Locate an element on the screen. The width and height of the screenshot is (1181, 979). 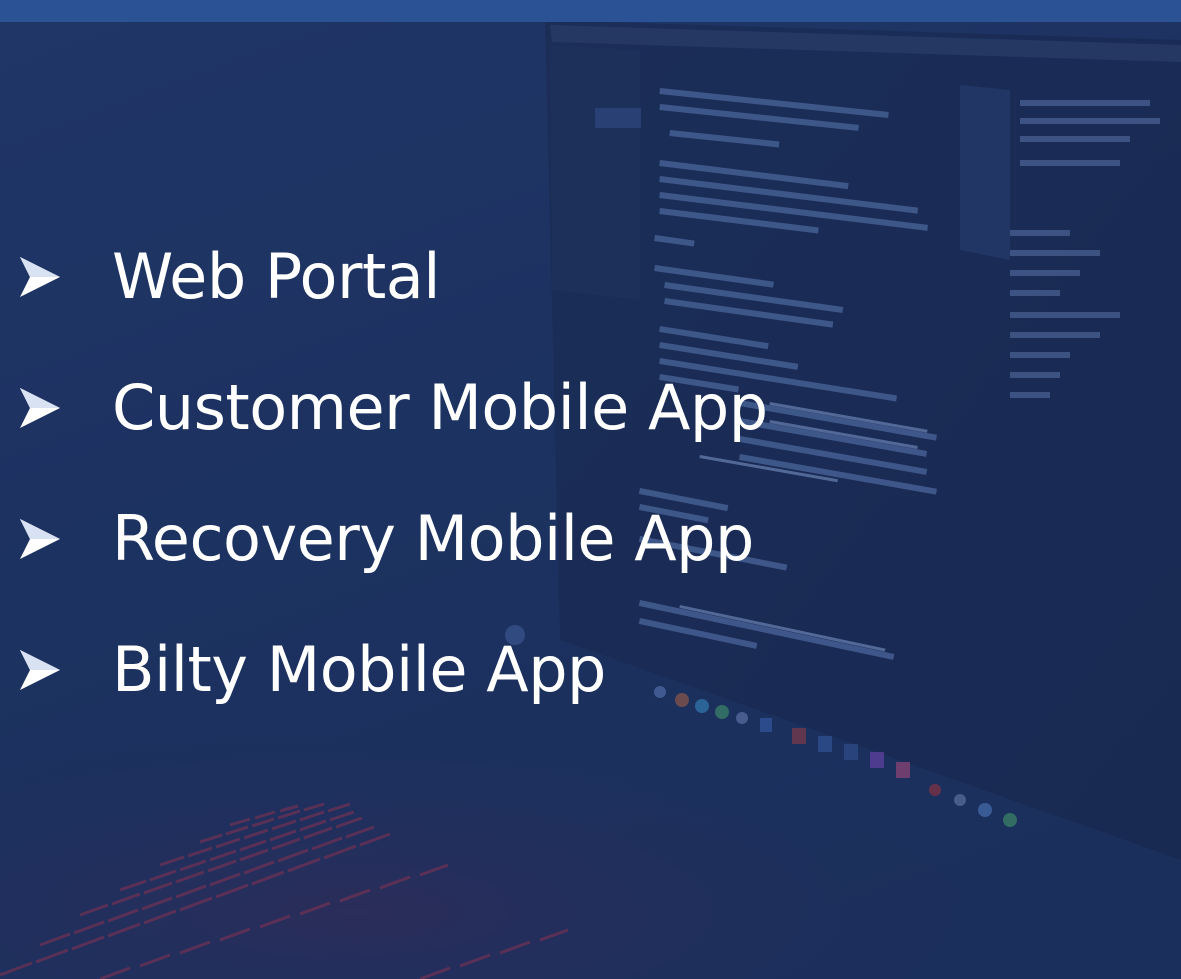
bullet-label: Bilty Mobile App is located at coordinates (359, 669).